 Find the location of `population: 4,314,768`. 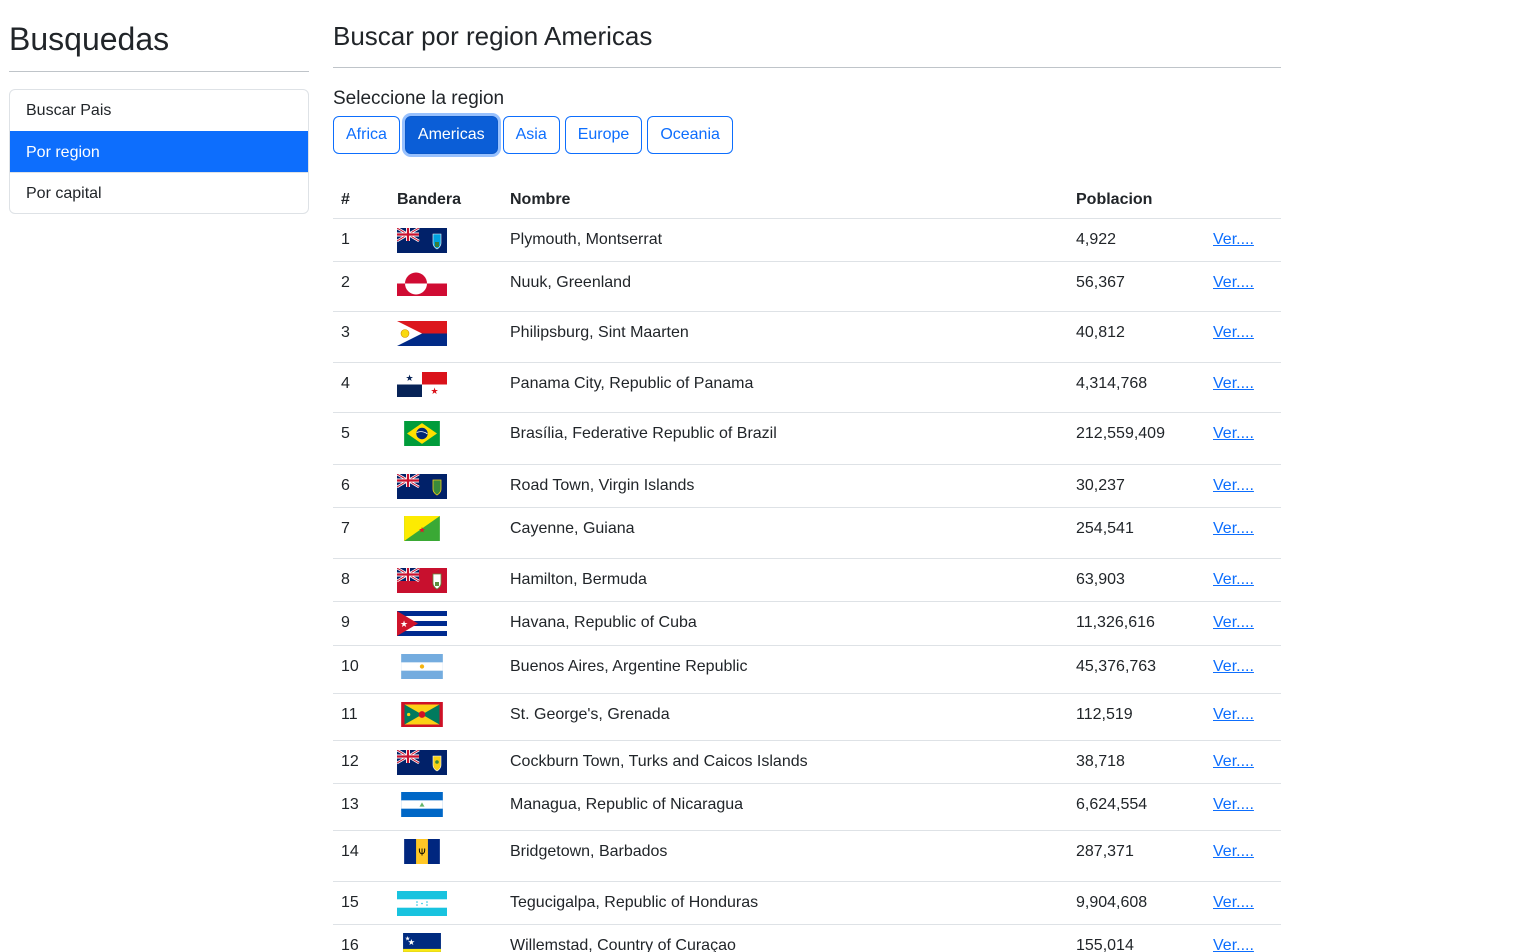

population: 4,314,768 is located at coordinates (1140, 387).